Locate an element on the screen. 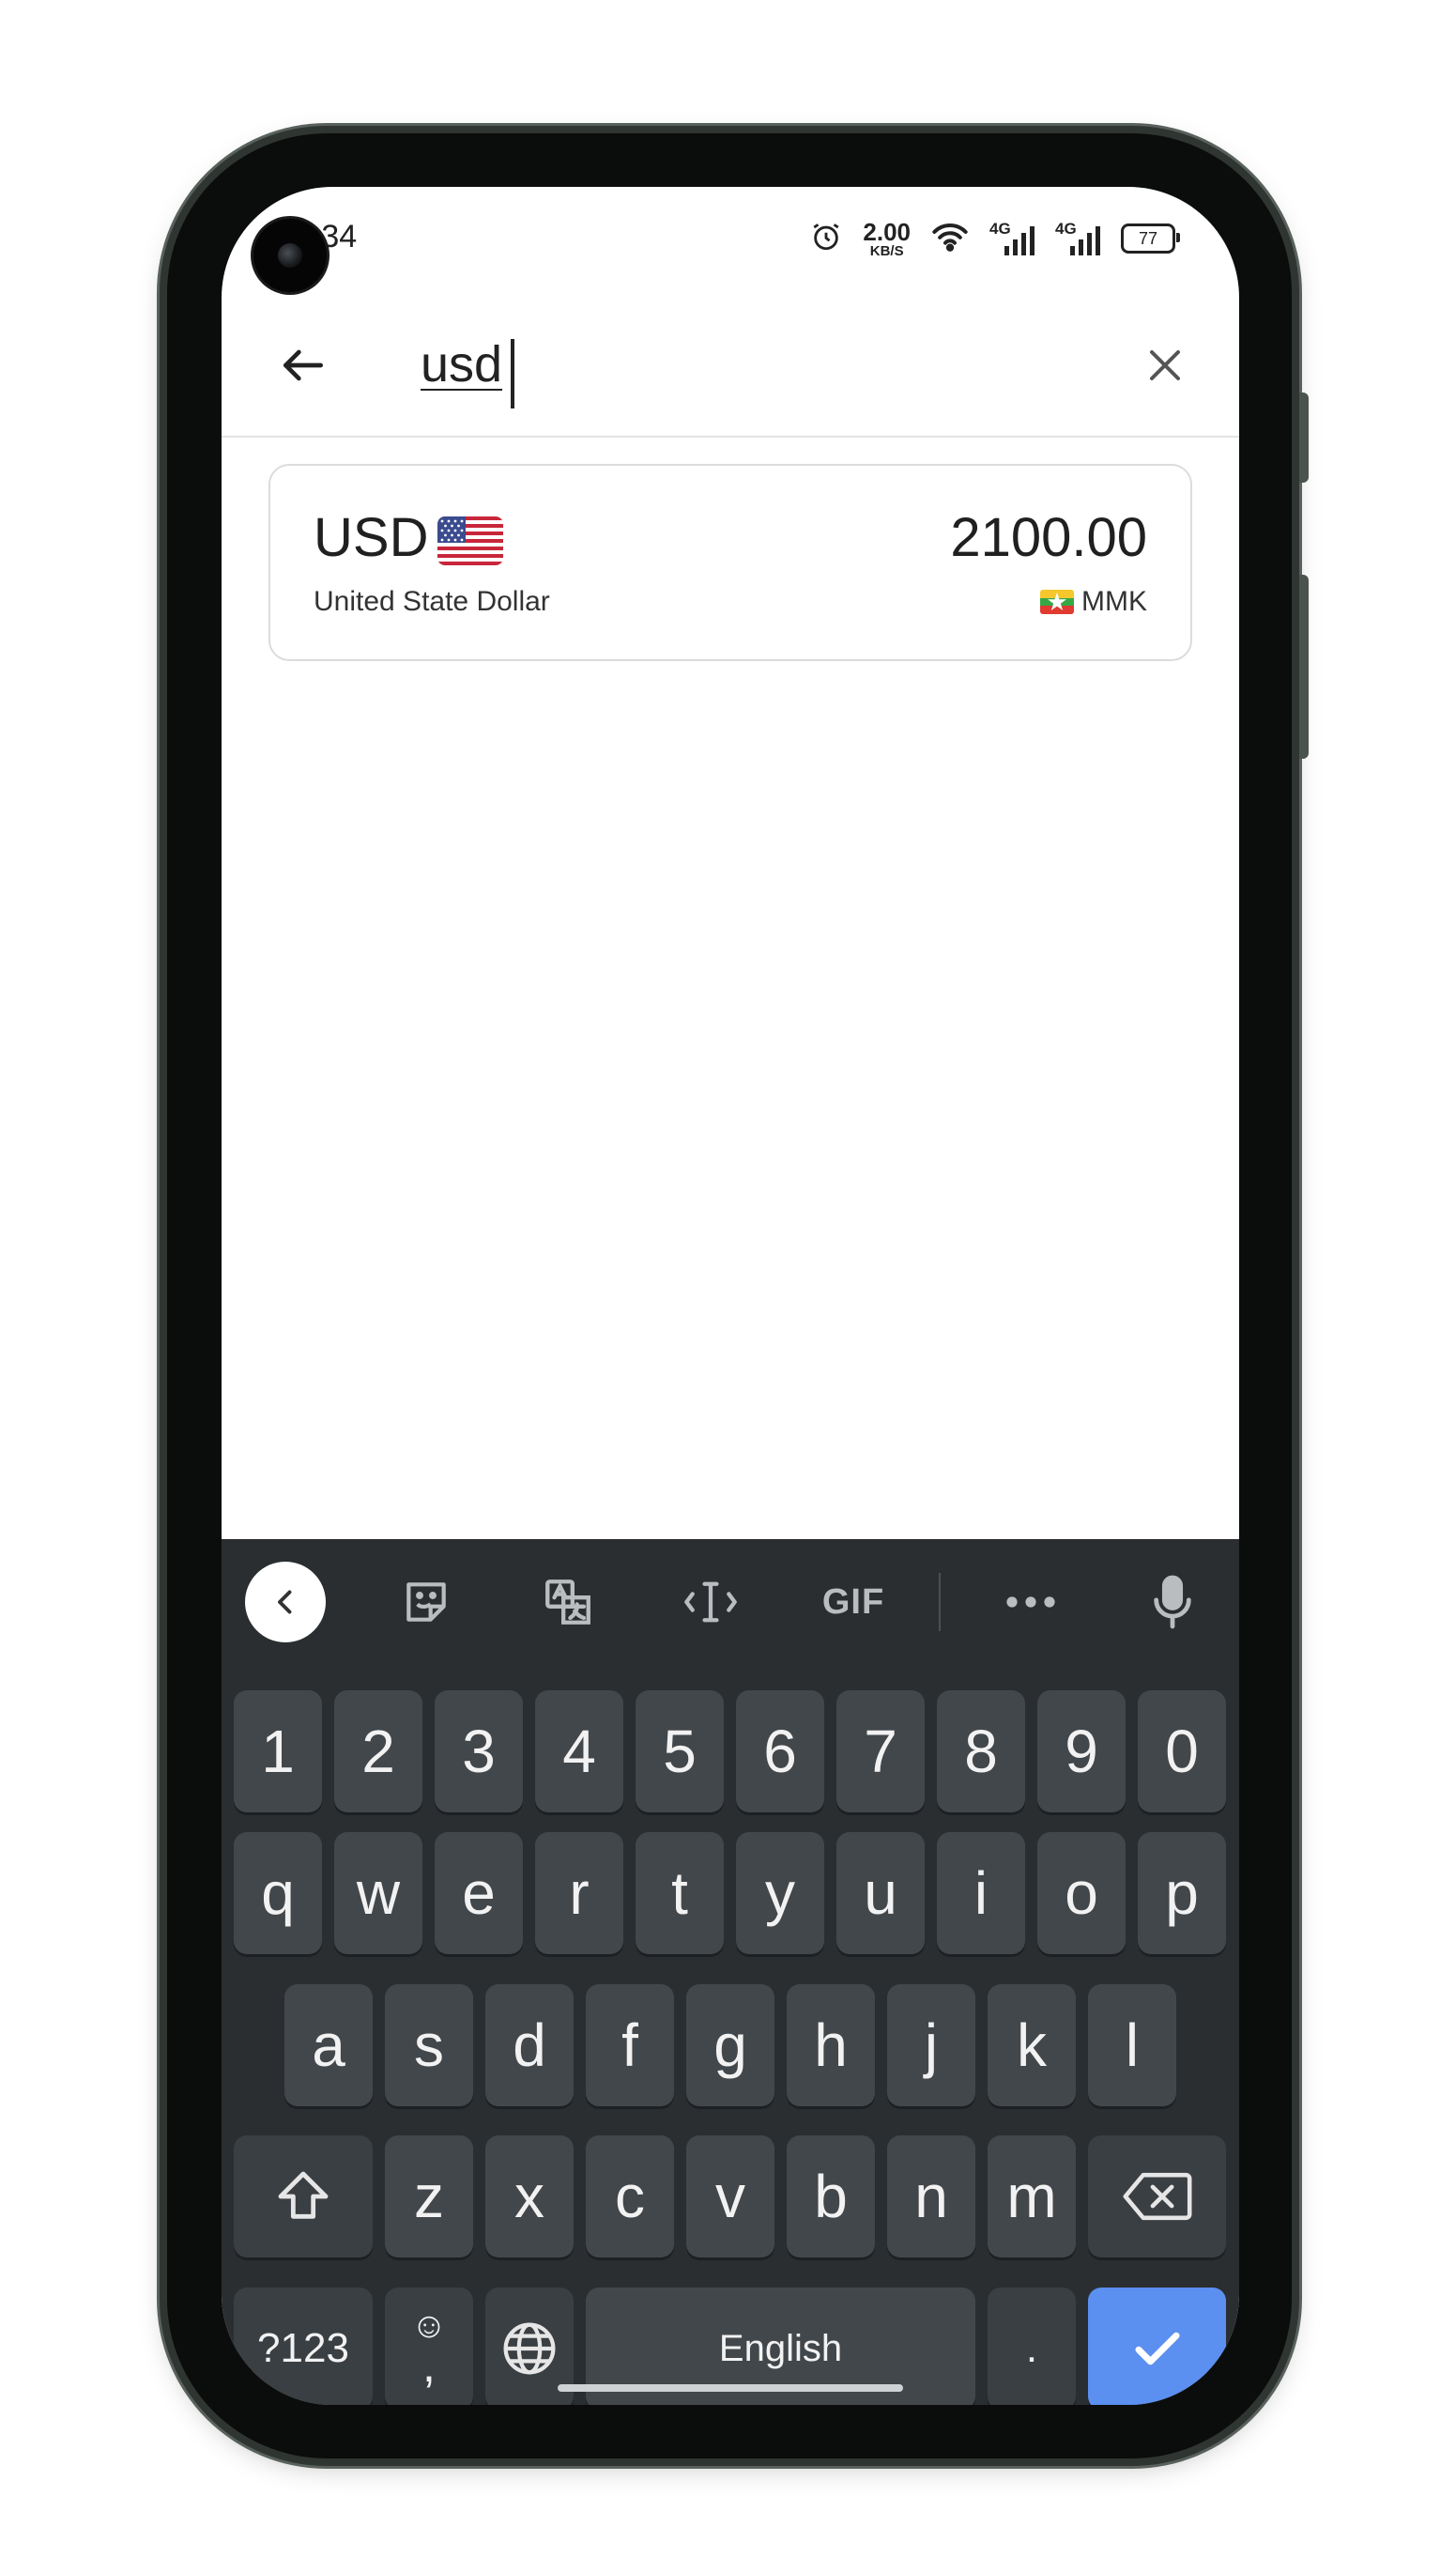 This screenshot has width=1456, height=2573. key-y: y is located at coordinates (780, 1893).